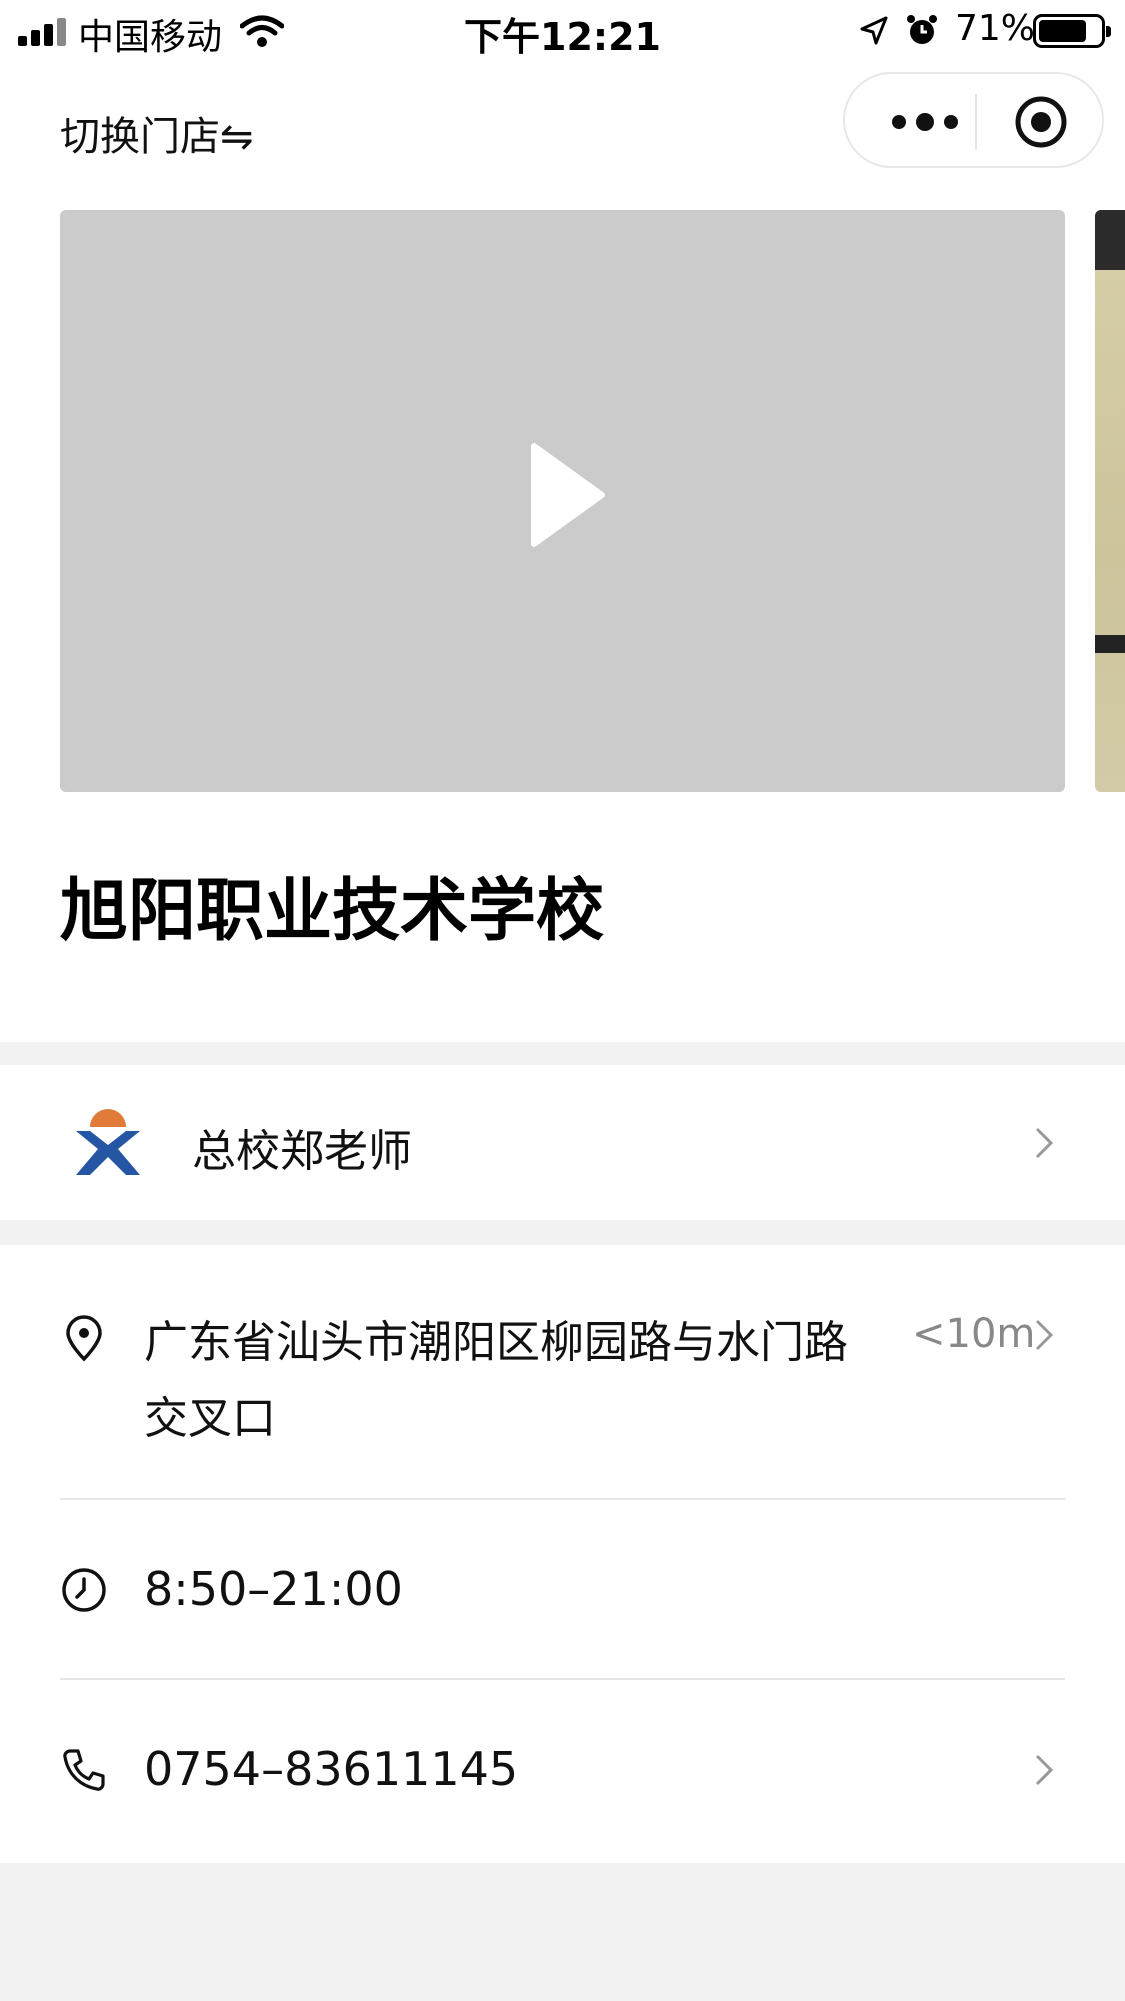  I want to click on alarm-icon, so click(922, 29).